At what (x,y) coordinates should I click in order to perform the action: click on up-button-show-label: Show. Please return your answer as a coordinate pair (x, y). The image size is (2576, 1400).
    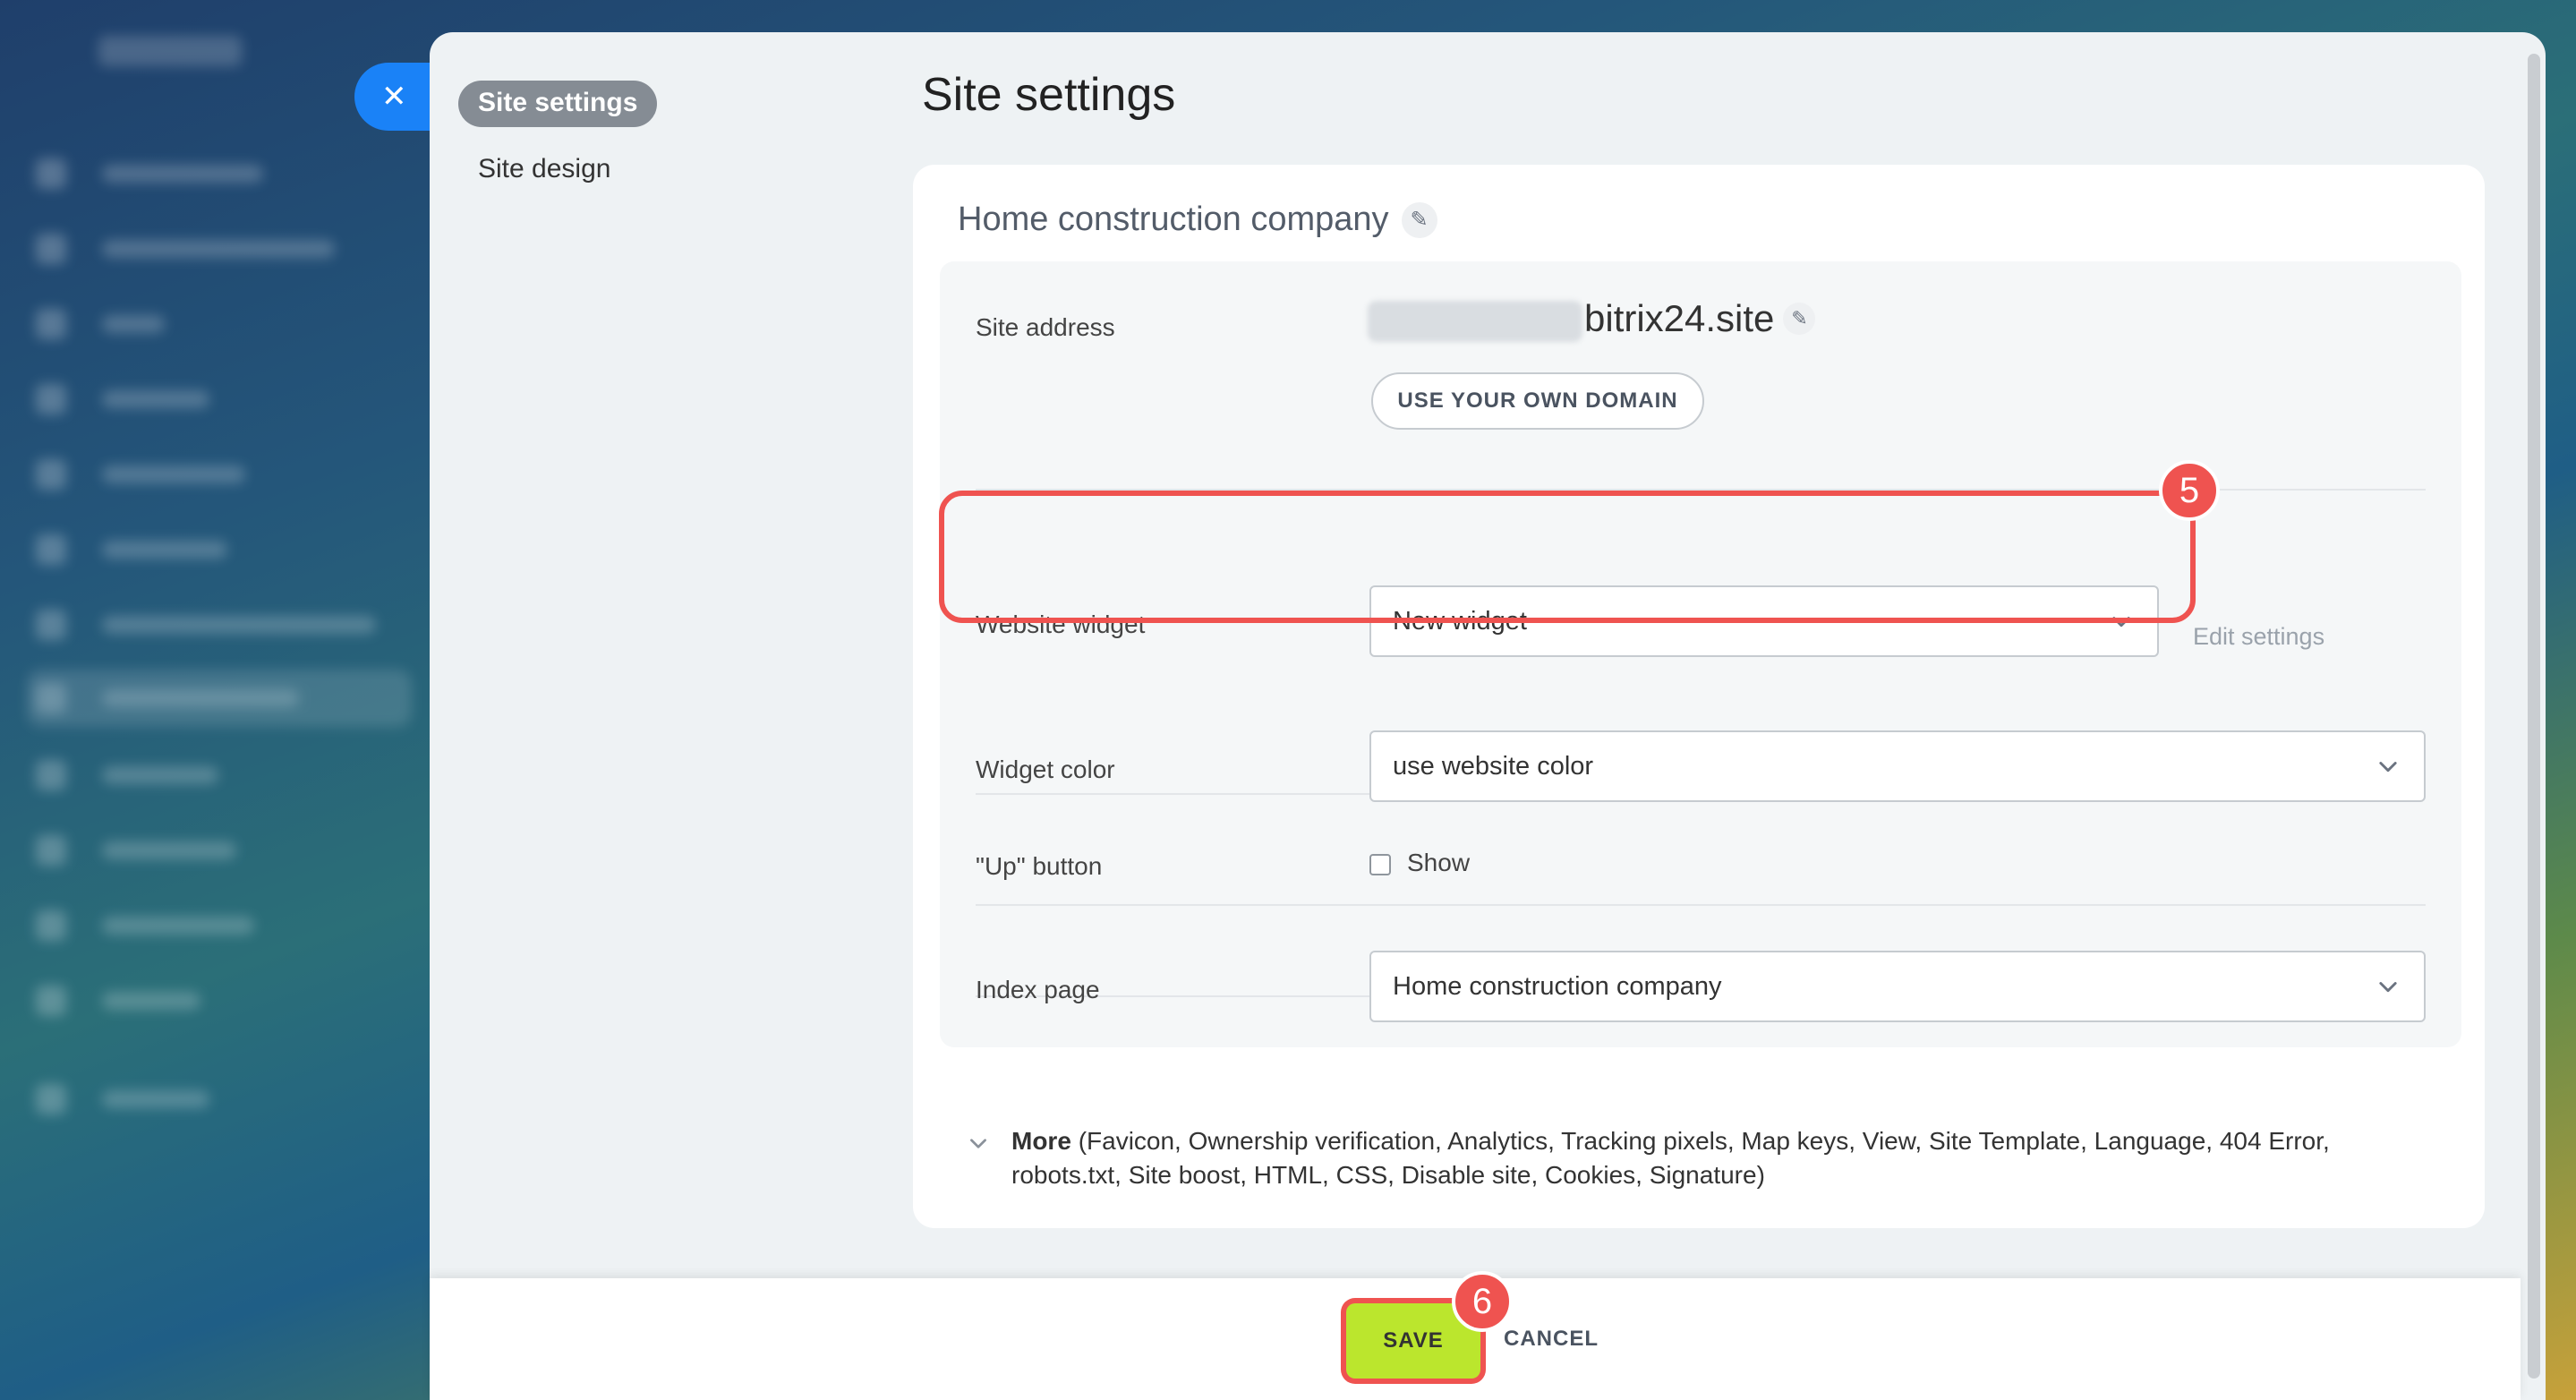
    Looking at the image, I should click on (1438, 863).